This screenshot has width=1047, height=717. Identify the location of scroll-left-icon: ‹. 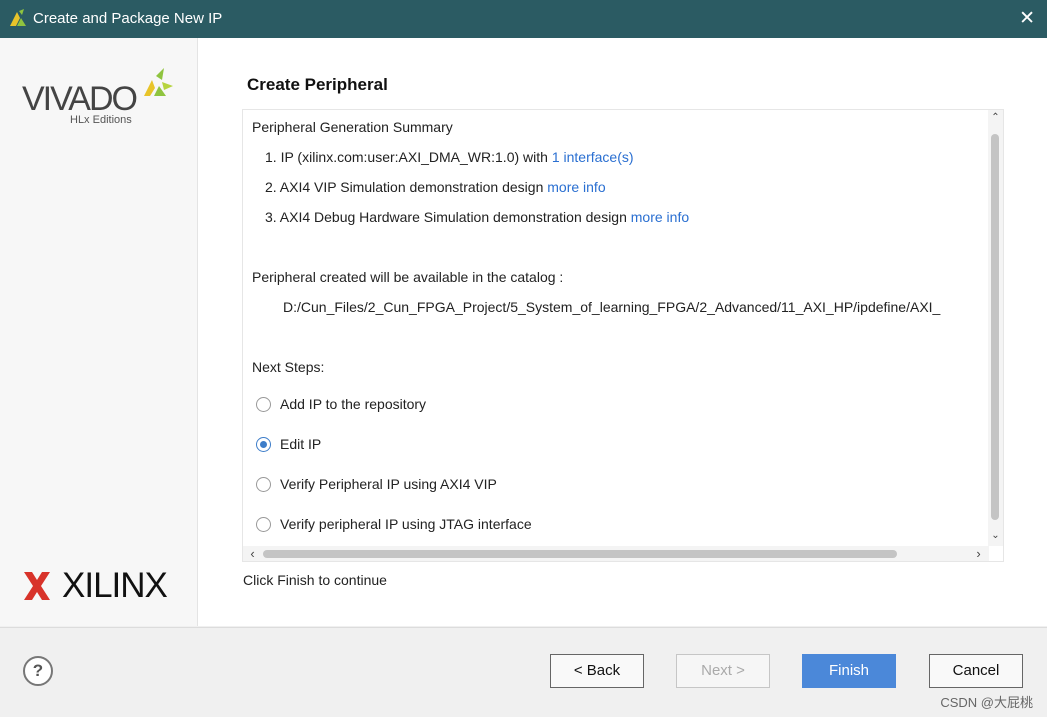
(252, 553).